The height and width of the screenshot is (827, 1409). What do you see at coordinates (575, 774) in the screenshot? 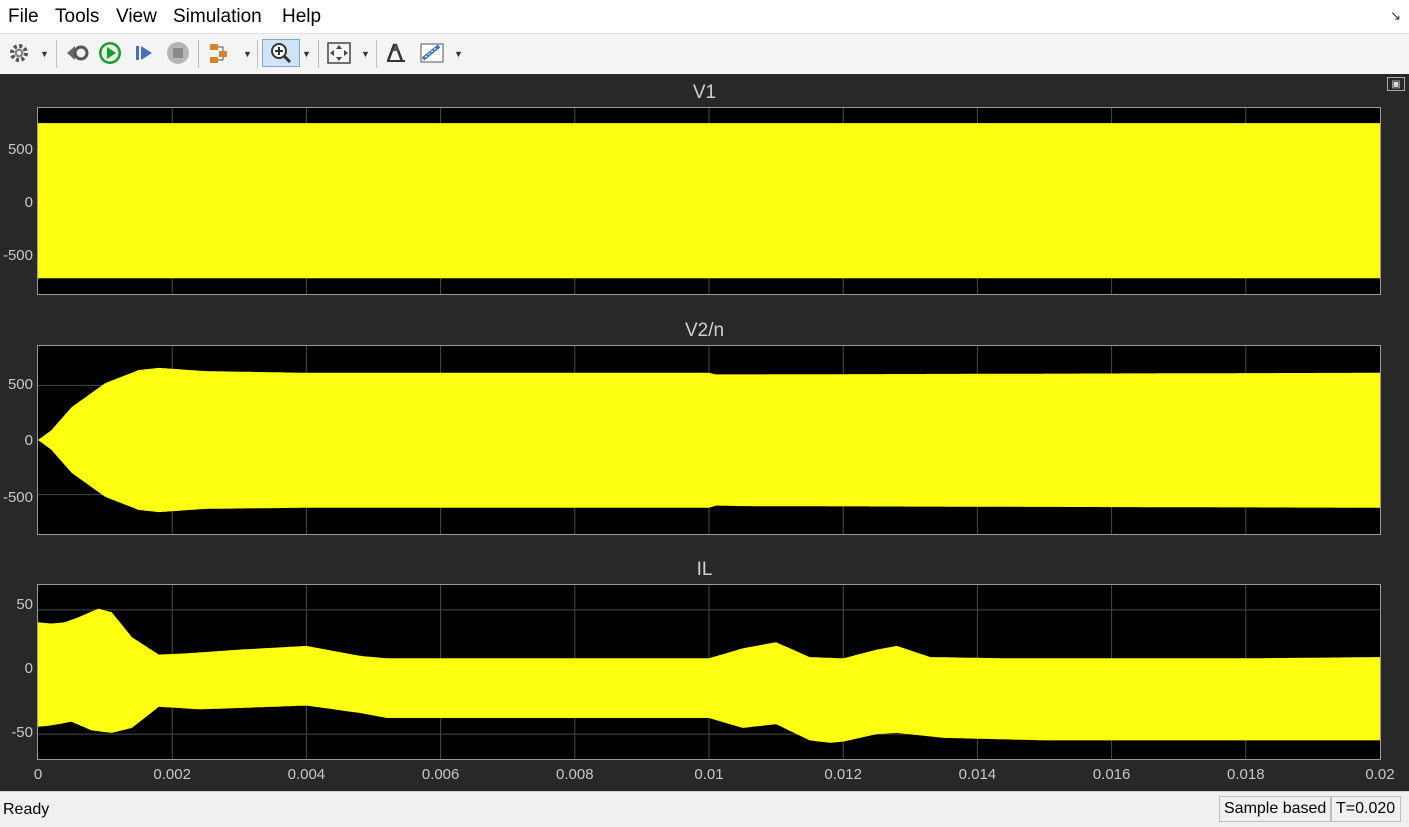
I see `xtick-label: 0.008` at bounding box center [575, 774].